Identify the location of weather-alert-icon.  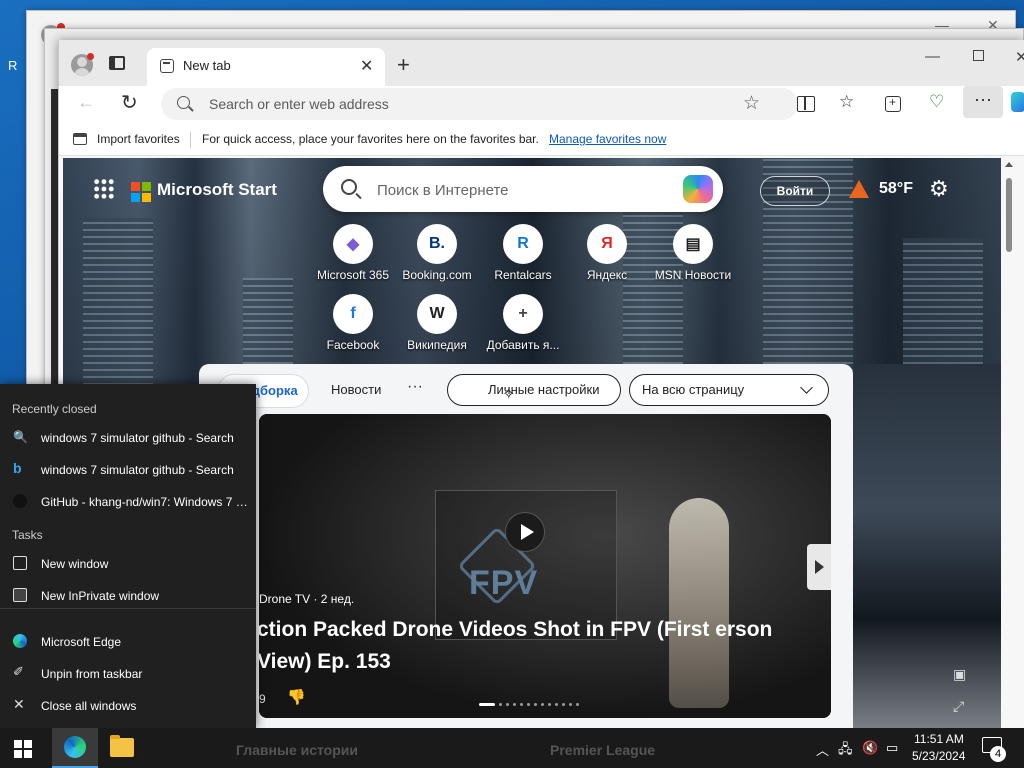
(859, 189).